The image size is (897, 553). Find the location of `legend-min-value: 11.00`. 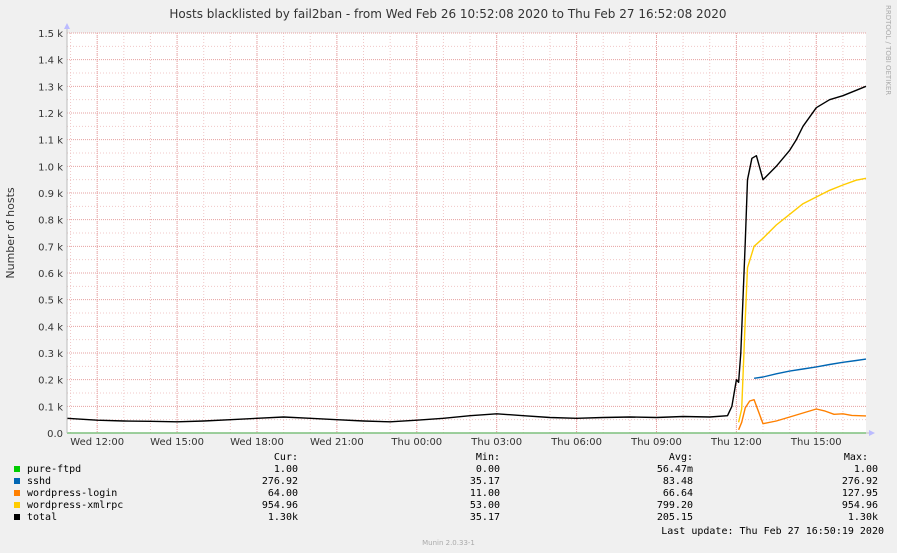

legend-min-value: 11.00 is located at coordinates (484, 493).